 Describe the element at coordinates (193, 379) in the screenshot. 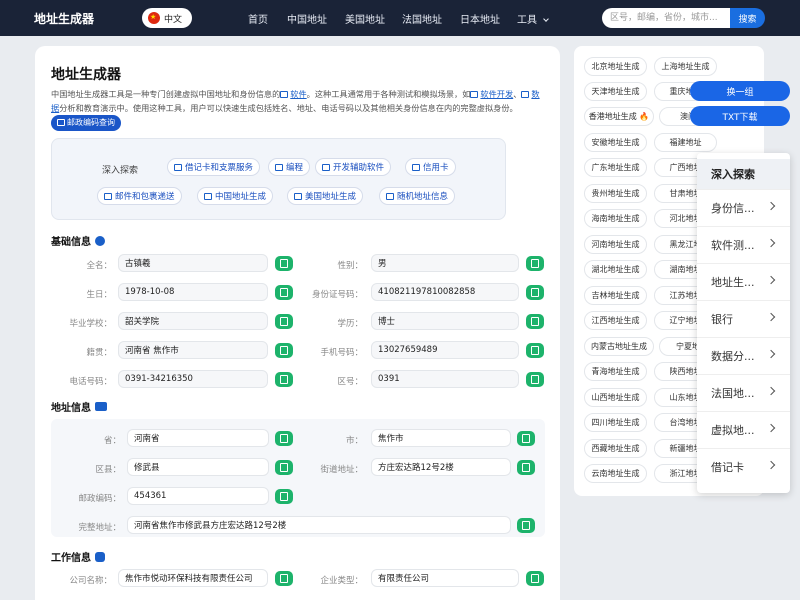

I see `phone-field: 0391-34216350` at that location.